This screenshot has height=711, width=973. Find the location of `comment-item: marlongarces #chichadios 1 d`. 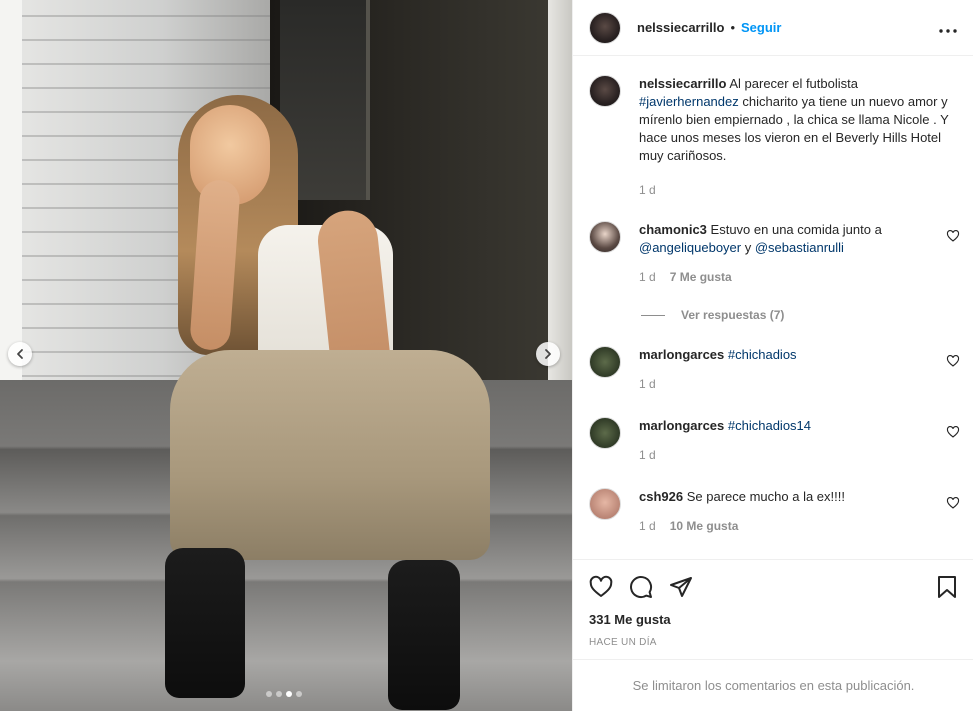

comment-item: marlongarces #chichadios 1 d is located at coordinates (774, 369).